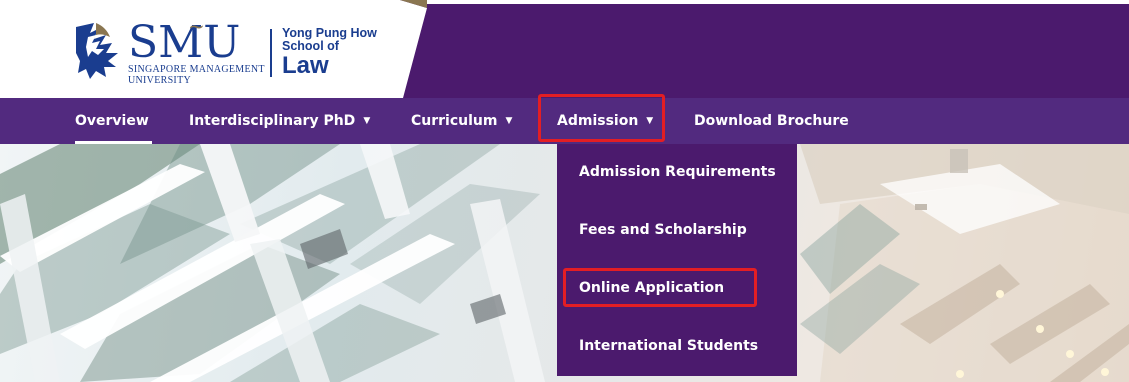  What do you see at coordinates (454, 121) in the screenshot?
I see `nav-item-label: Curriculum` at bounding box center [454, 121].